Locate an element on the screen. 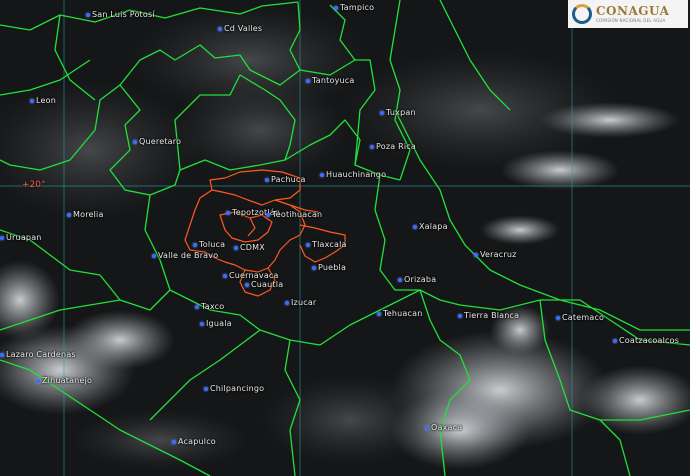 Image resolution: width=690 pixels, height=476 pixels. city-marker: Taxco is located at coordinates (209, 306).